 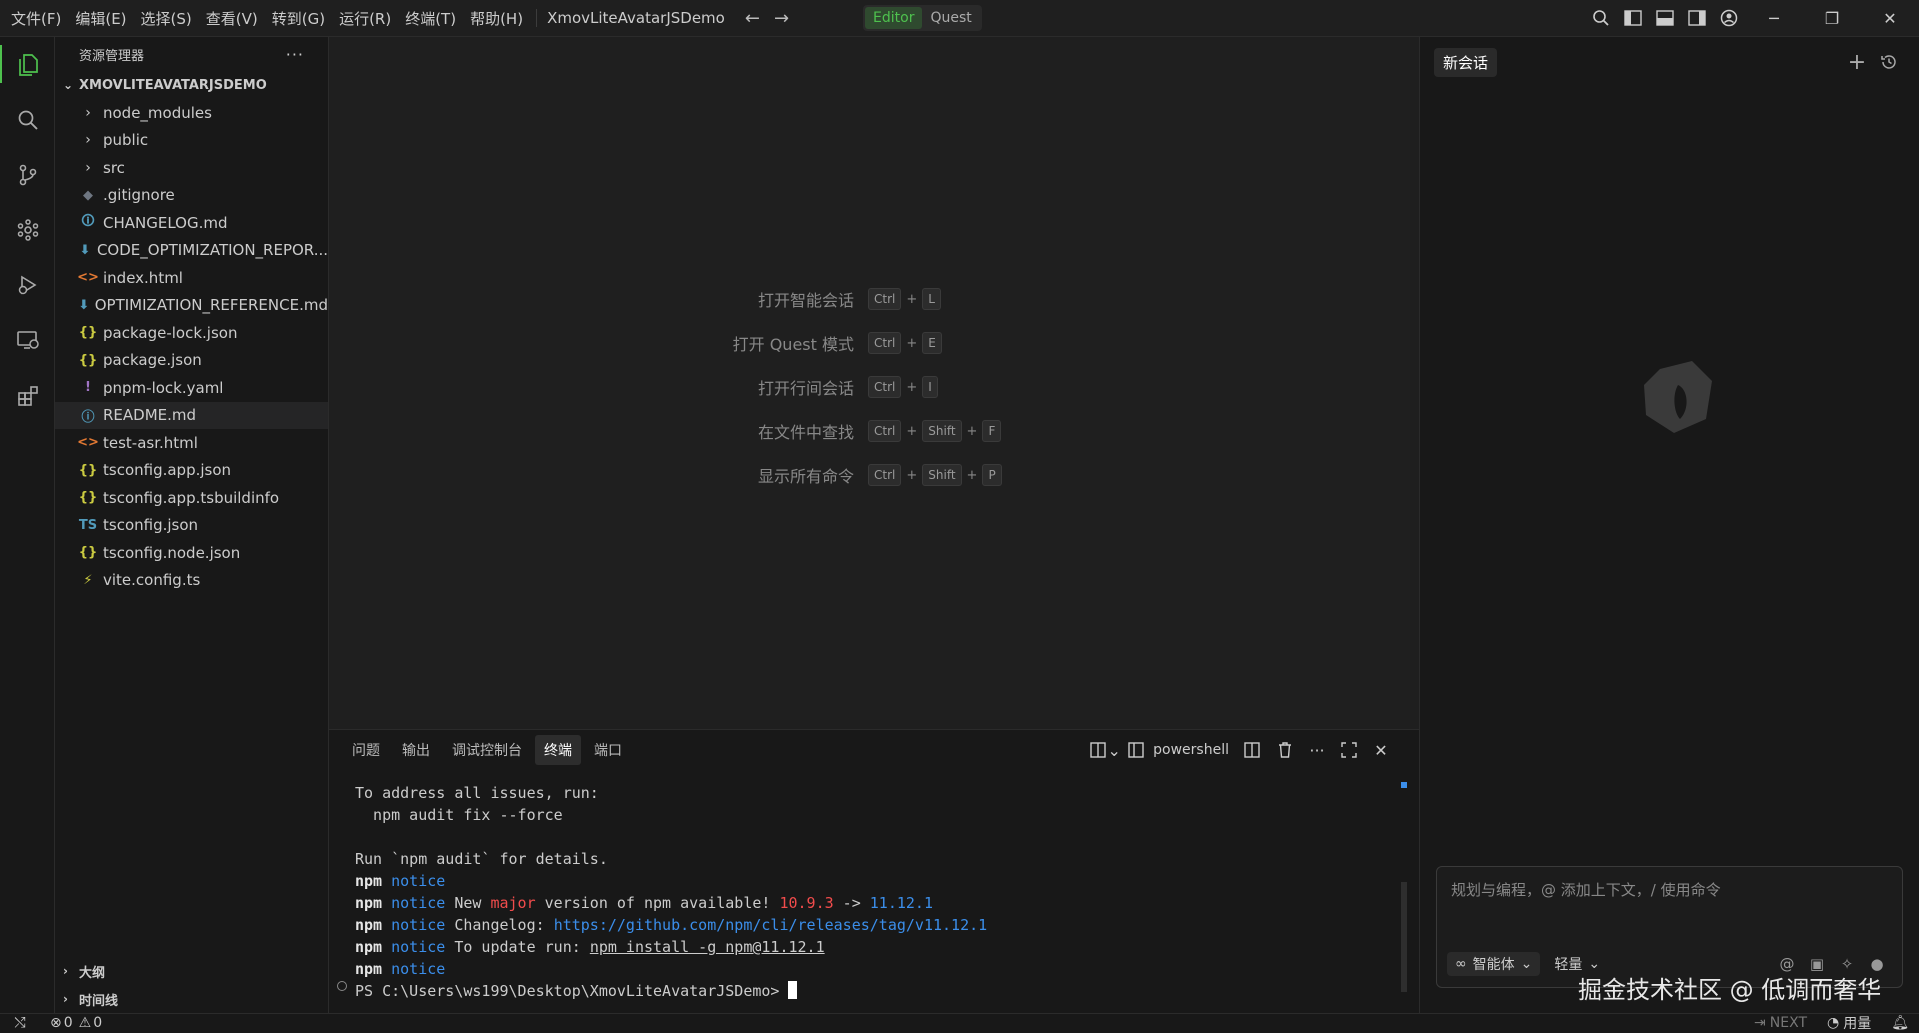 What do you see at coordinates (1697, 18) in the screenshot?
I see `toggle-secondary-sidebar-icon` at bounding box center [1697, 18].